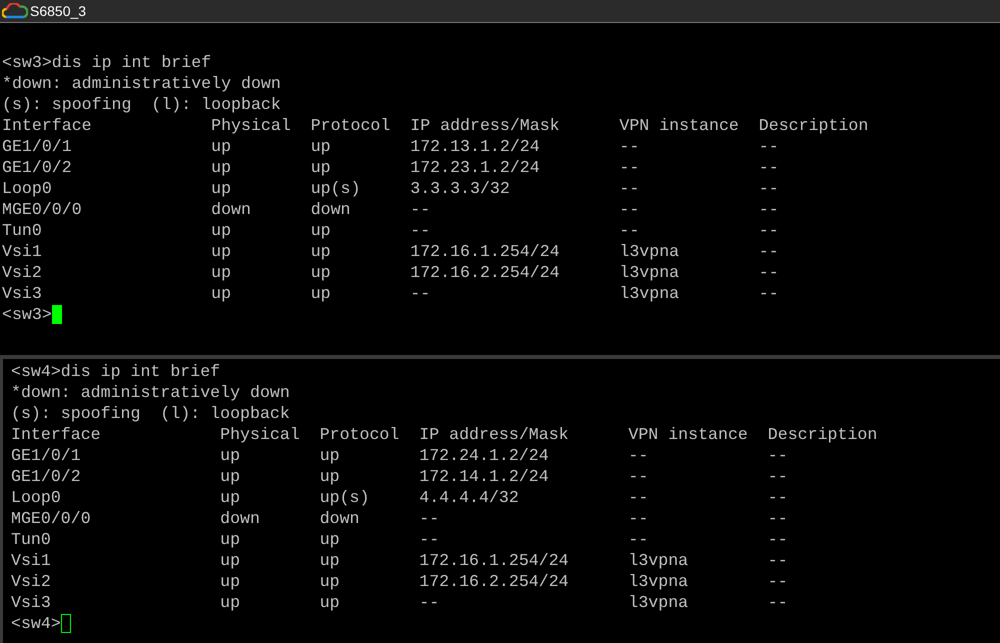  Describe the element at coordinates (494, 560) in the screenshot. I see `table-cell-text: 172.16.1.254/24` at that location.